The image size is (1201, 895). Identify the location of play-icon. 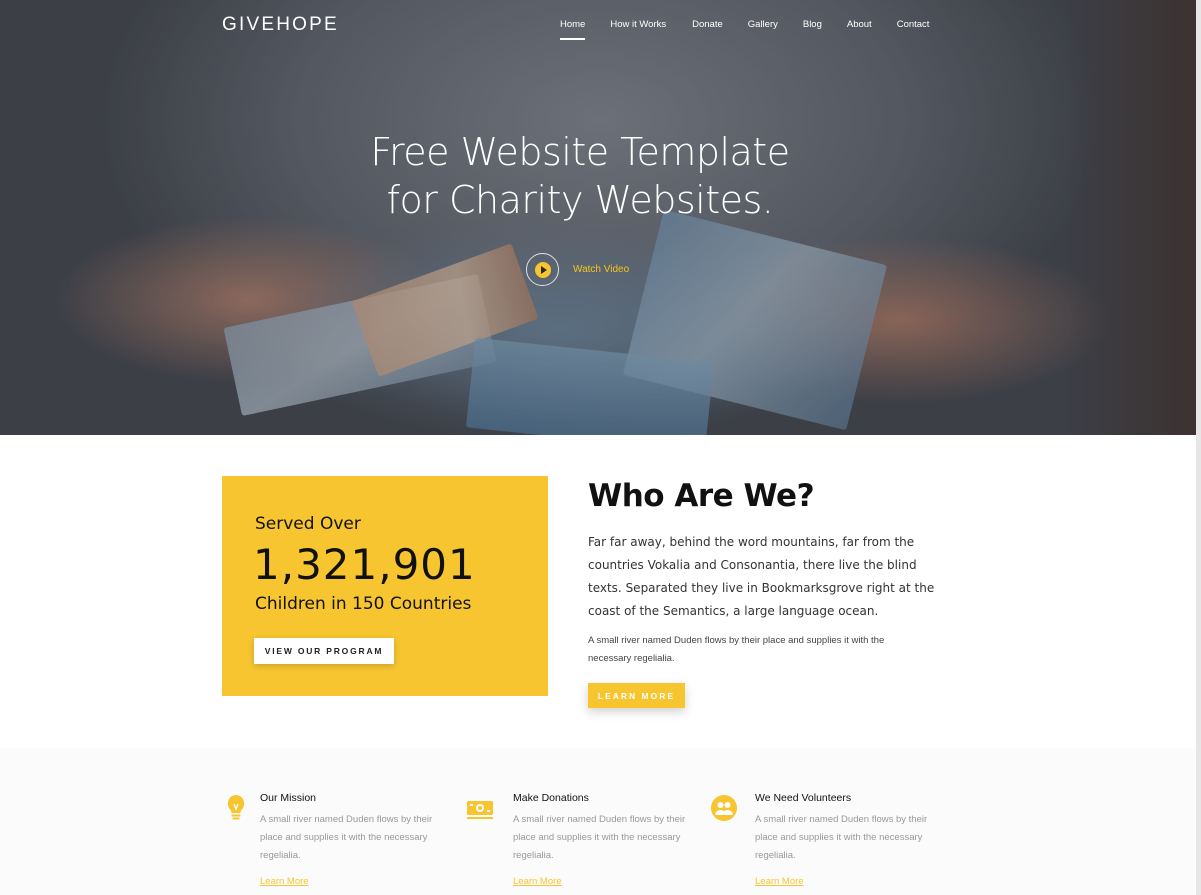
(542, 269).